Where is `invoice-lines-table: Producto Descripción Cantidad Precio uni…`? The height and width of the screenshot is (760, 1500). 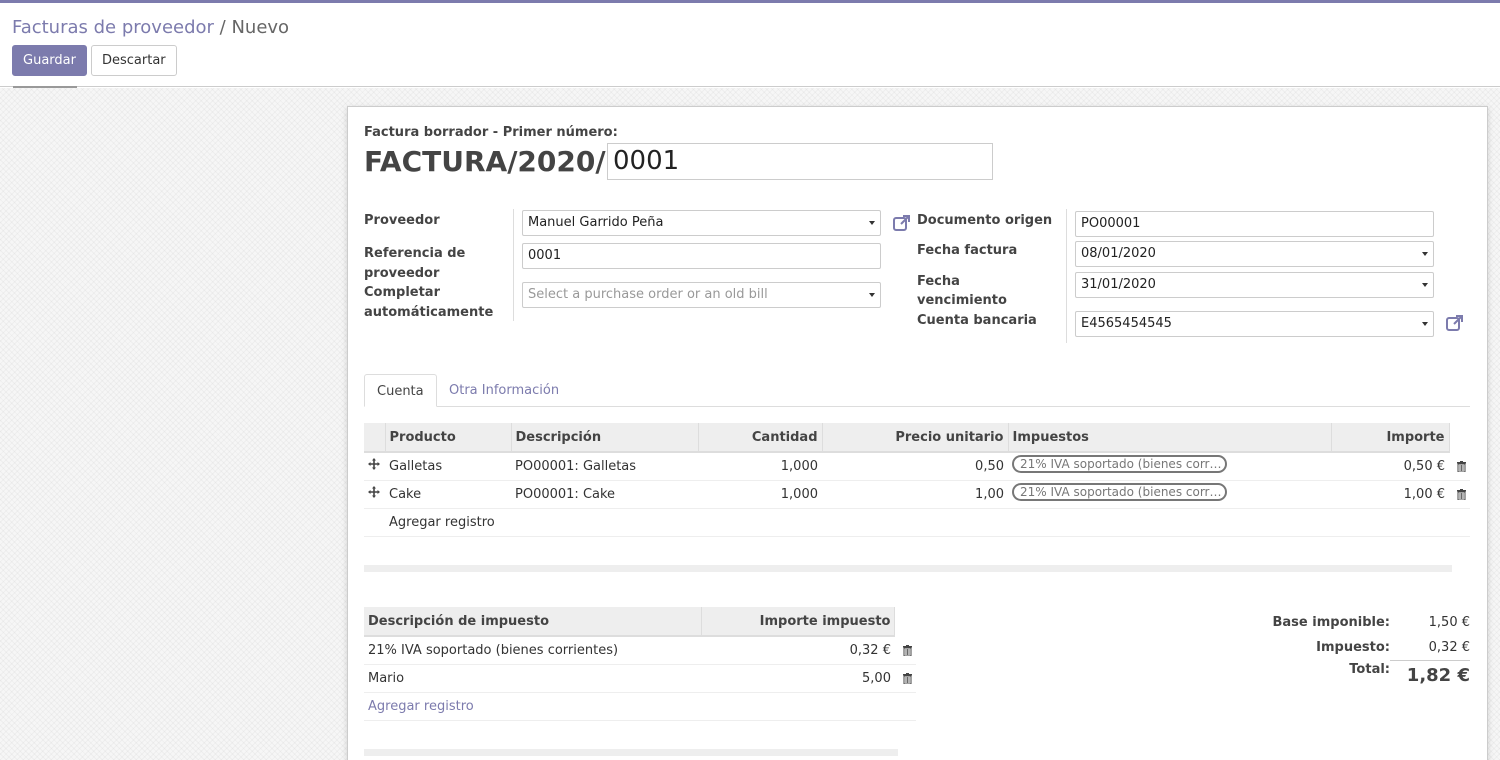 invoice-lines-table: Producto Descripción Cantidad Precio uni… is located at coordinates (917, 480).